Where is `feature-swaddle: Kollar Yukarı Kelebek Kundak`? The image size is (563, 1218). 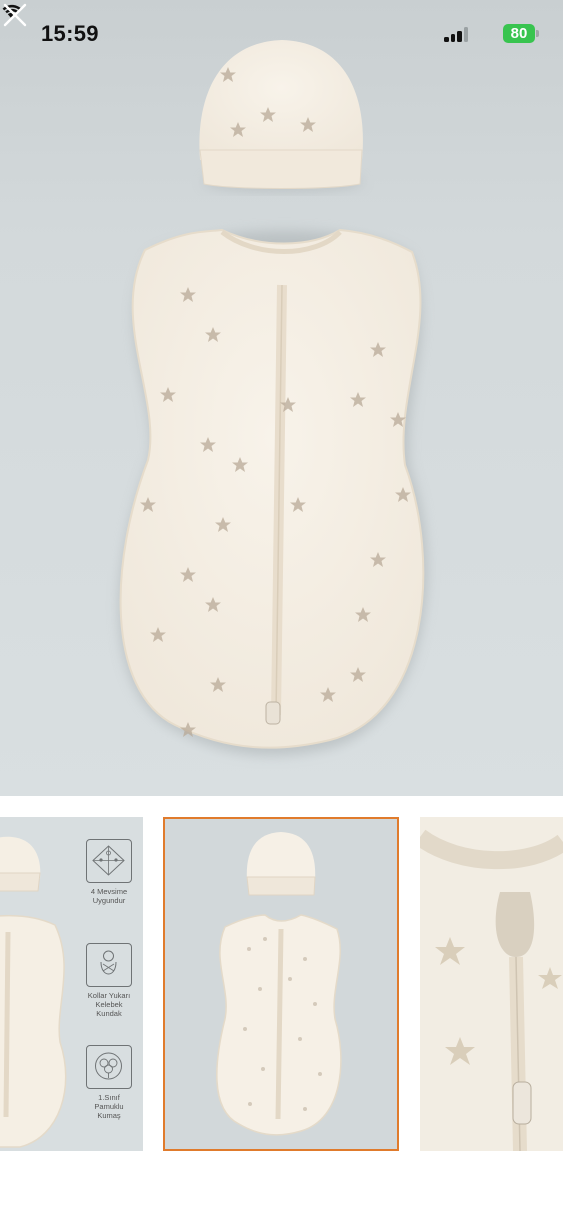 feature-swaddle: Kollar Yukarı Kelebek Kundak is located at coordinates (109, 980).